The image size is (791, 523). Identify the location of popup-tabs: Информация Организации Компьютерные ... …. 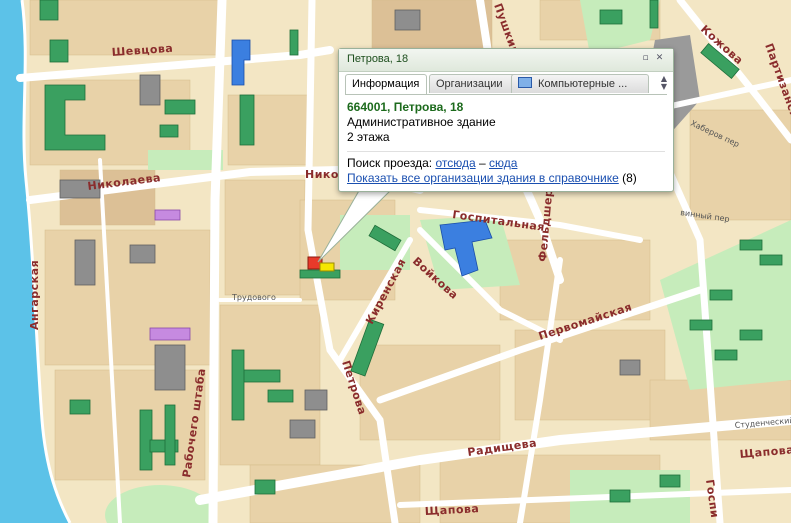
(507, 84).